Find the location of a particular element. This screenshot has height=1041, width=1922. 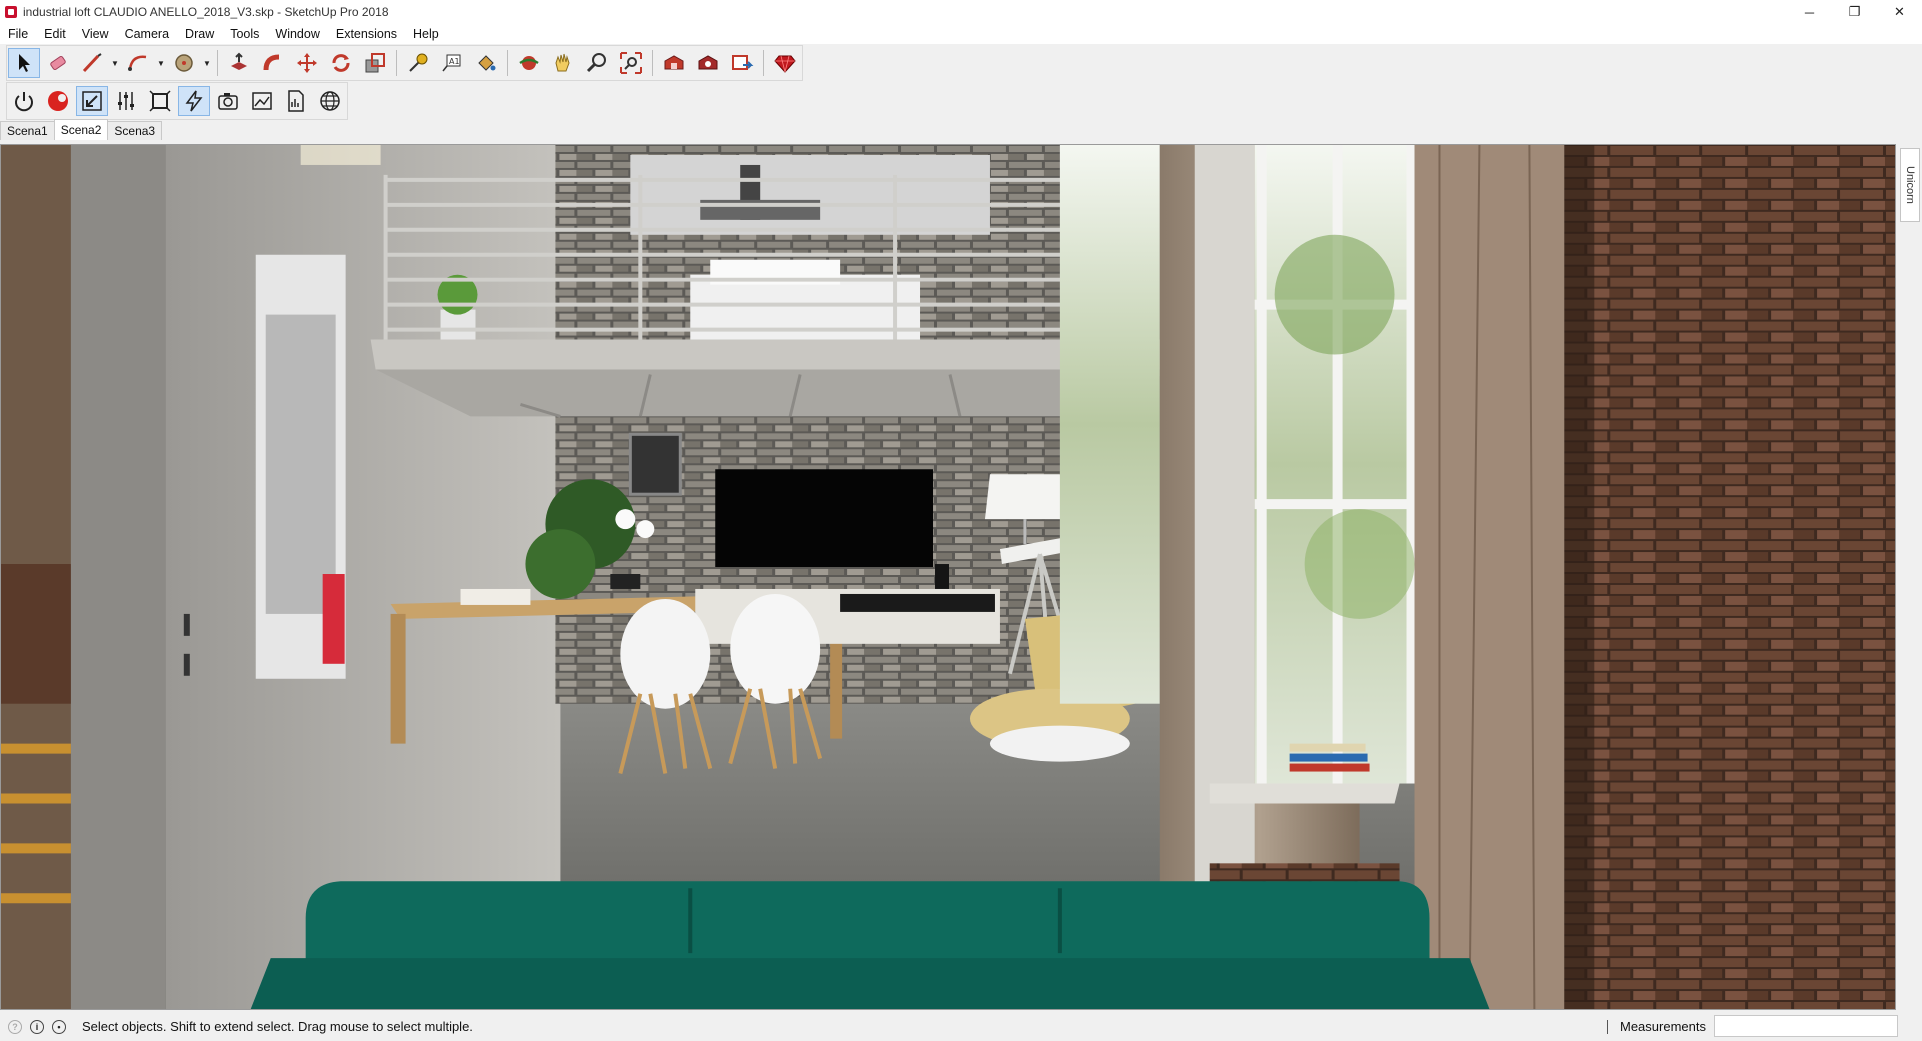

globe-icon is located at coordinates (330, 101).